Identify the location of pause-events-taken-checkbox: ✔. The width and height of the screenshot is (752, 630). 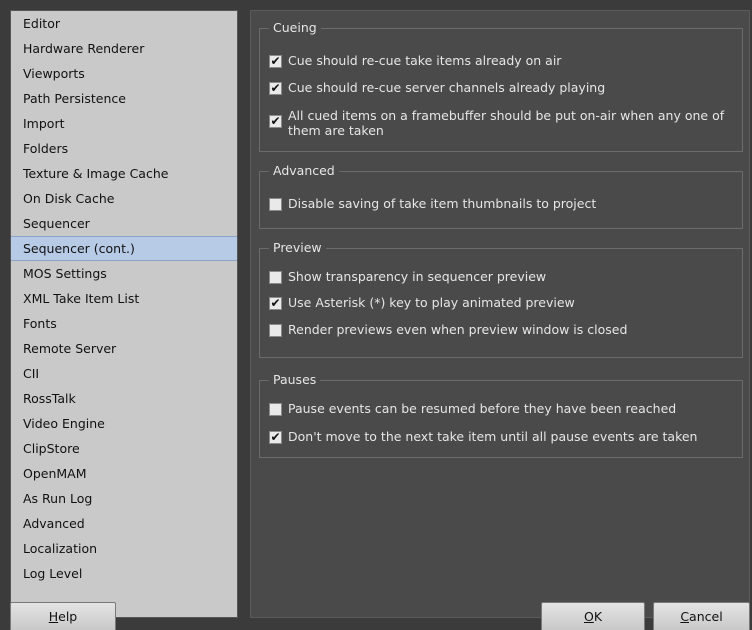
(275, 437).